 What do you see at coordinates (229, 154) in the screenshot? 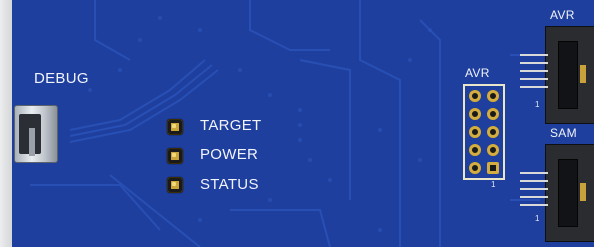
I see `power-led-label: POWER` at bounding box center [229, 154].